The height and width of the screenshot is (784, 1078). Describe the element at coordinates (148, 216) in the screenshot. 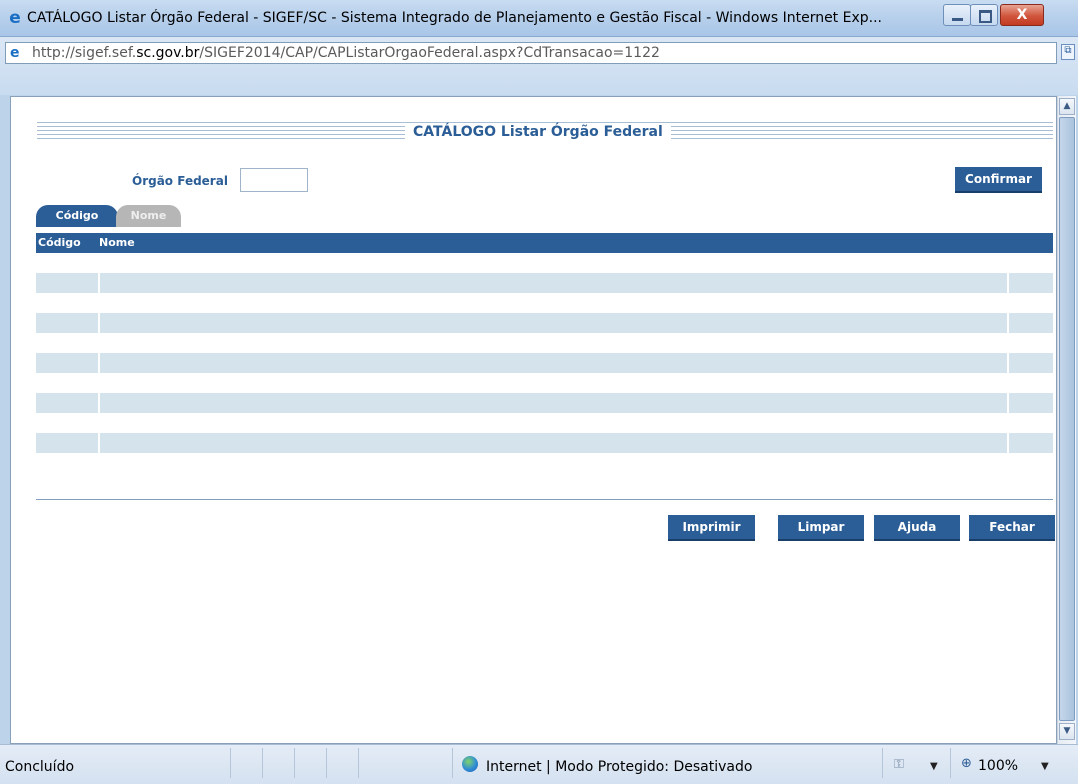

I see `tab-nome: Nome` at that location.